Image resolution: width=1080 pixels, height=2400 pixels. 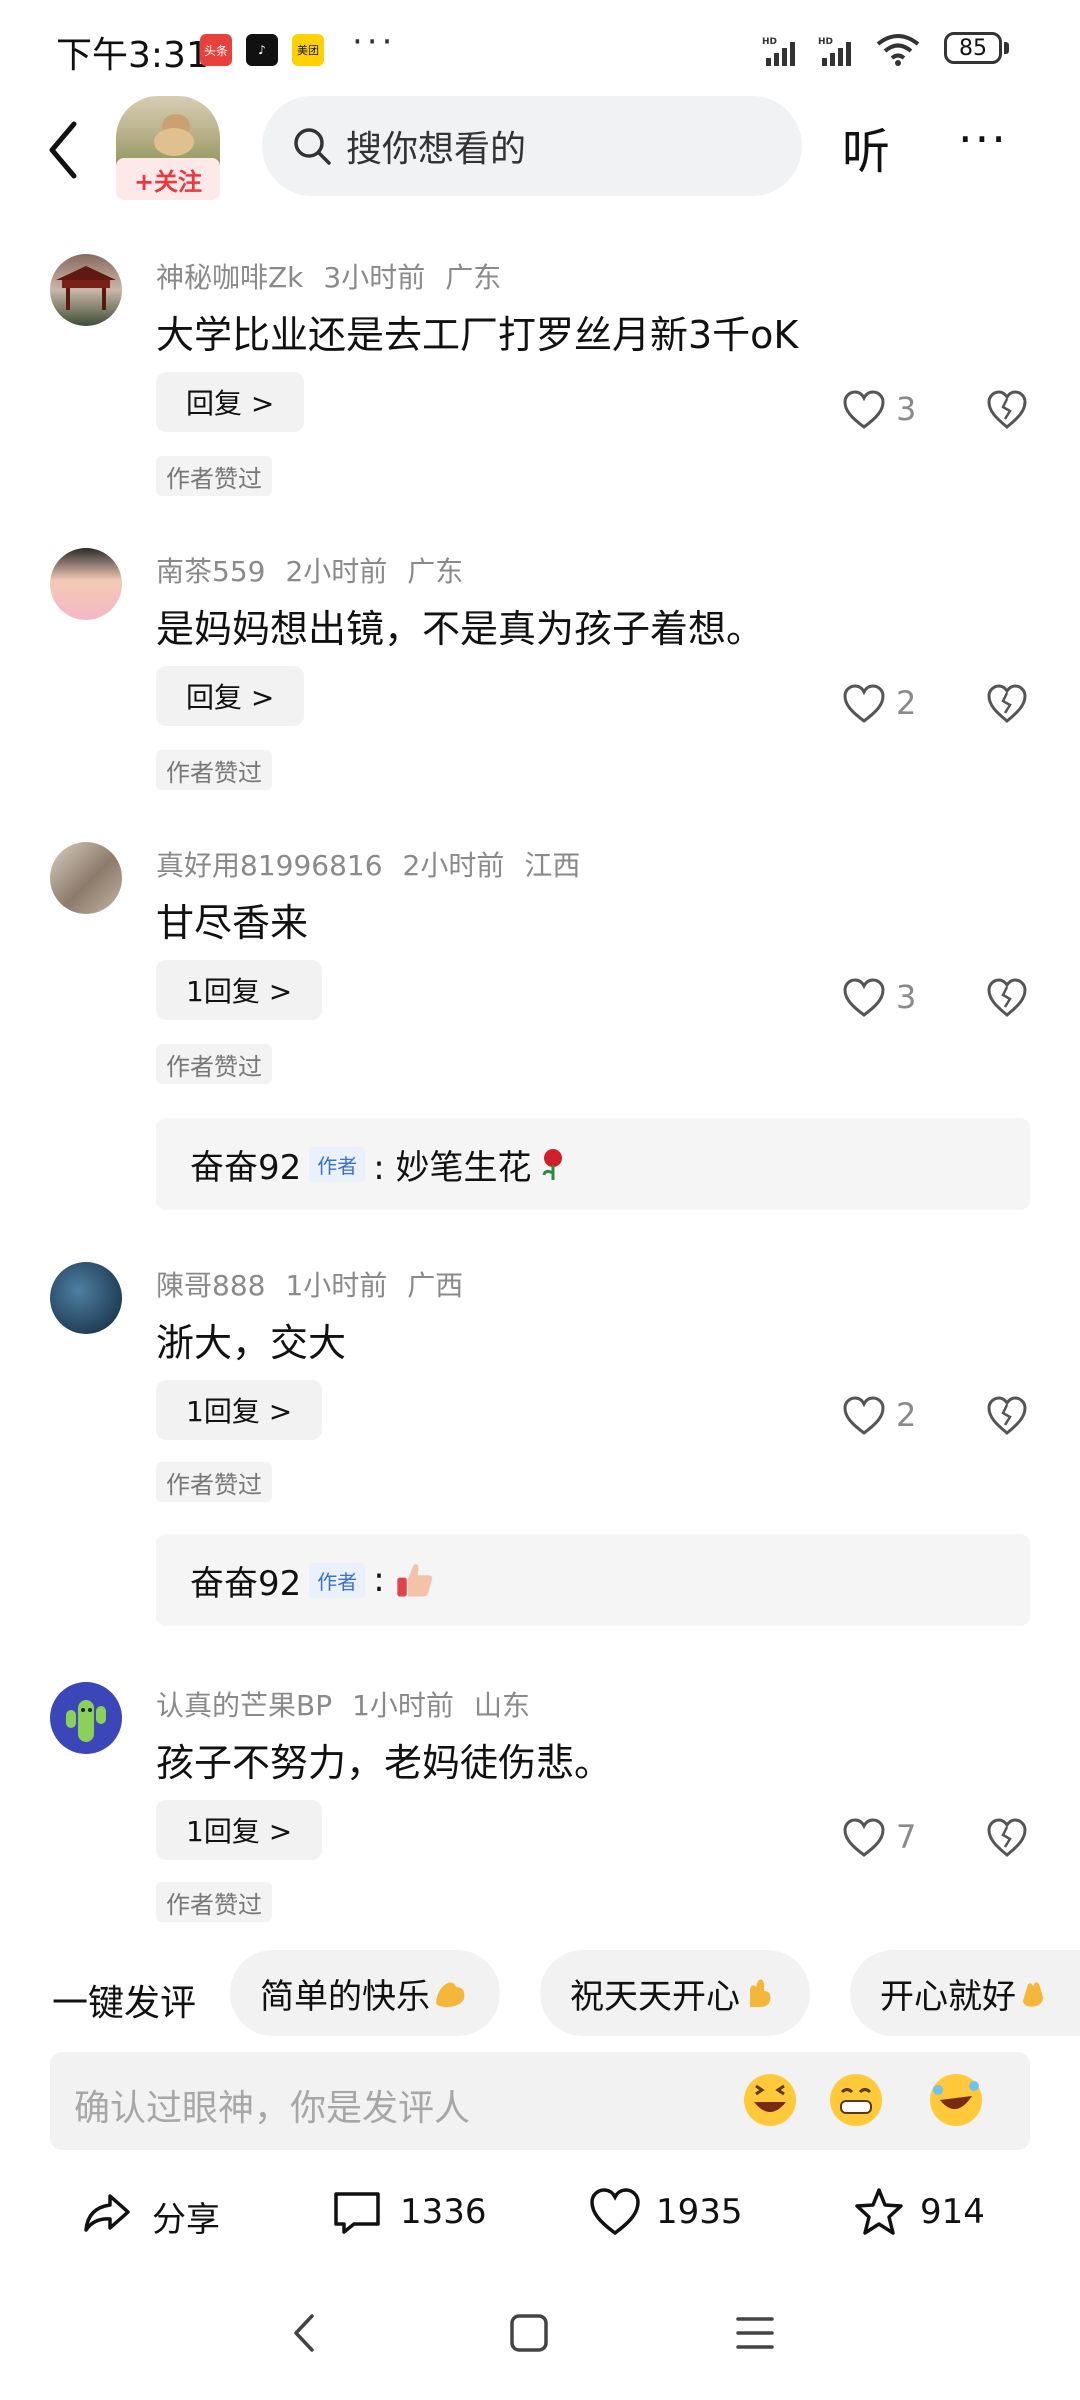 What do you see at coordinates (305, 2333) in the screenshot?
I see `nav-back-icon` at bounding box center [305, 2333].